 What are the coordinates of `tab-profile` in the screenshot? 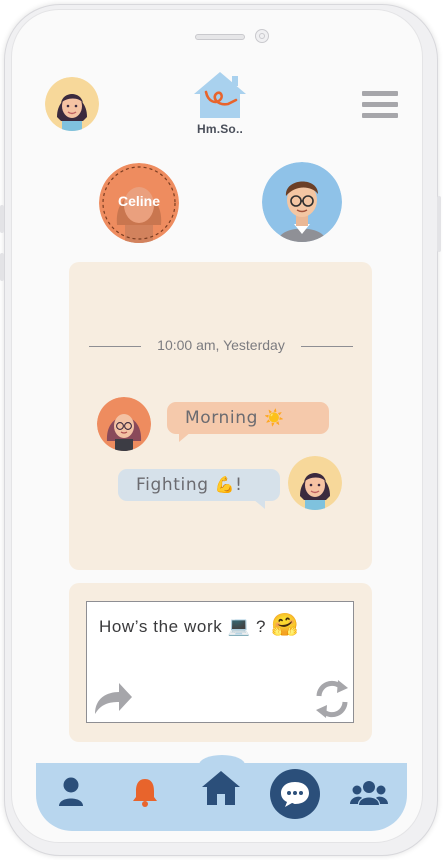 It's located at (71, 792).